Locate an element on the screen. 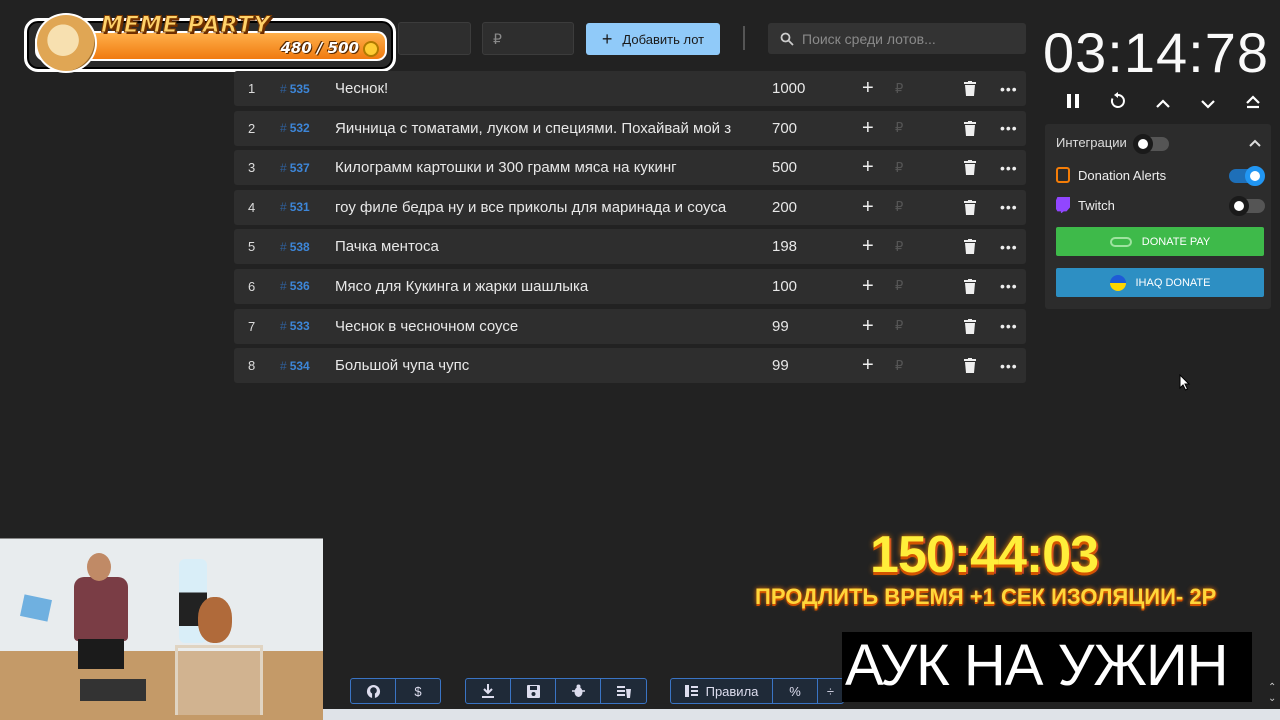 The width and height of the screenshot is (1280, 720). timer-controls is located at coordinates (1163, 104).